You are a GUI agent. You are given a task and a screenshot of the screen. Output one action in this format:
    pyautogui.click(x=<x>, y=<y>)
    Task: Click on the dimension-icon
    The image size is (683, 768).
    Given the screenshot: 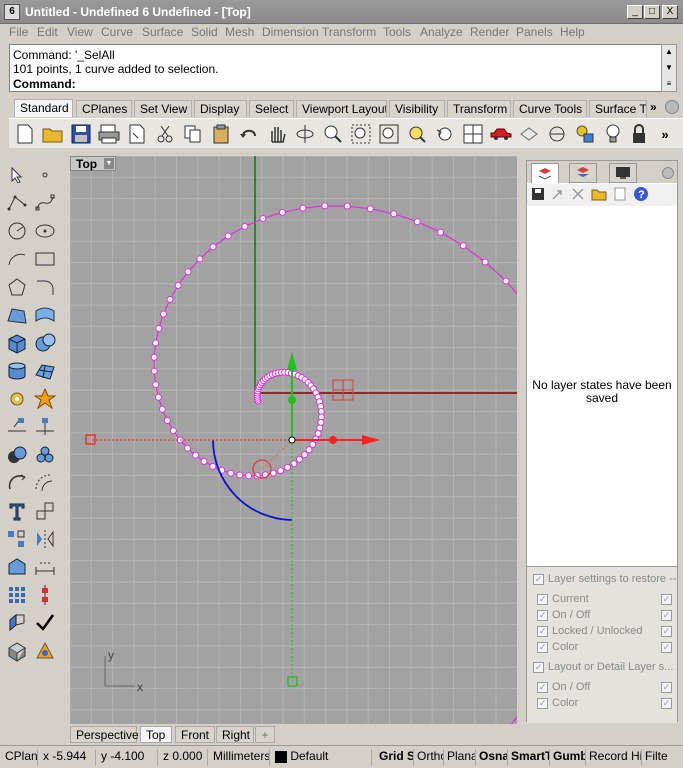 What is the action you would take?
    pyautogui.click(x=45, y=567)
    